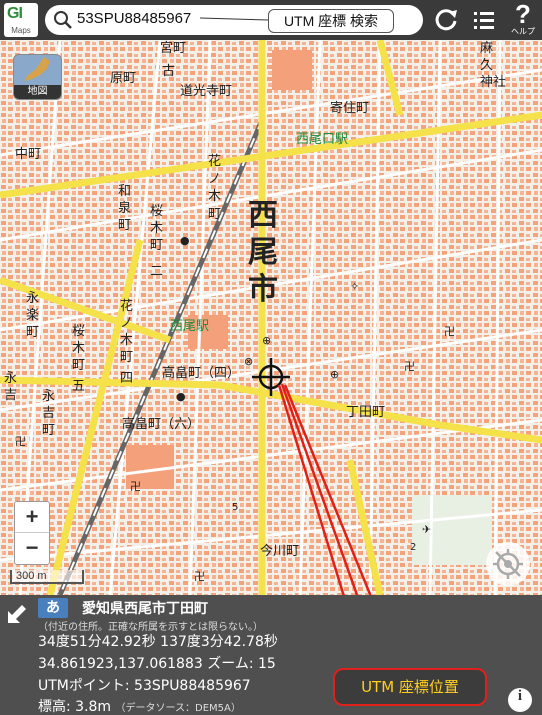 This screenshot has height=715, width=542. I want to click on help-label: ヘルプ, so click(523, 31).